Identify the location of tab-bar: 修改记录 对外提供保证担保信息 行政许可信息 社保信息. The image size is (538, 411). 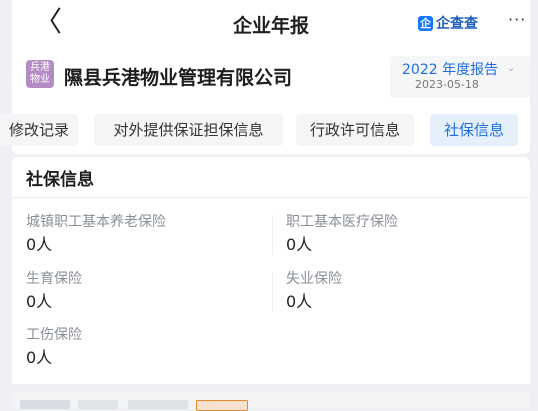
(265, 130).